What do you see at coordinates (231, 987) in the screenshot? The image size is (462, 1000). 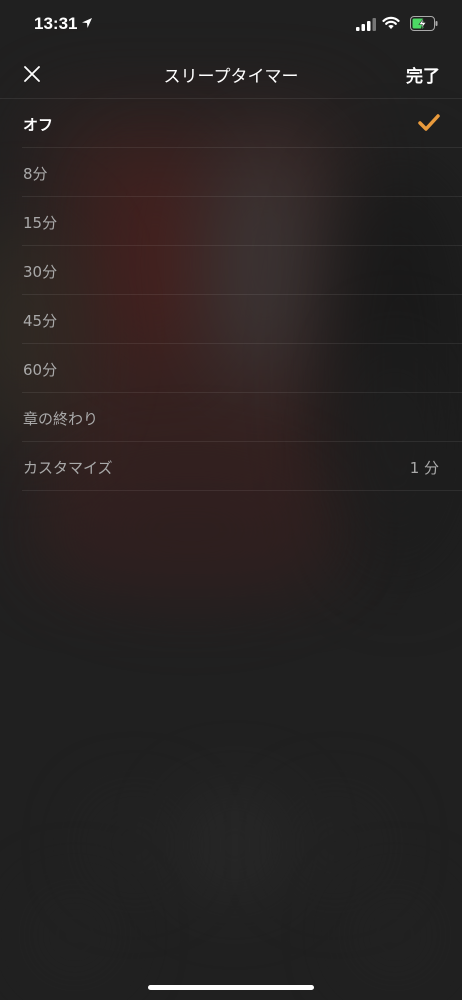 I see `home-indicator` at bounding box center [231, 987].